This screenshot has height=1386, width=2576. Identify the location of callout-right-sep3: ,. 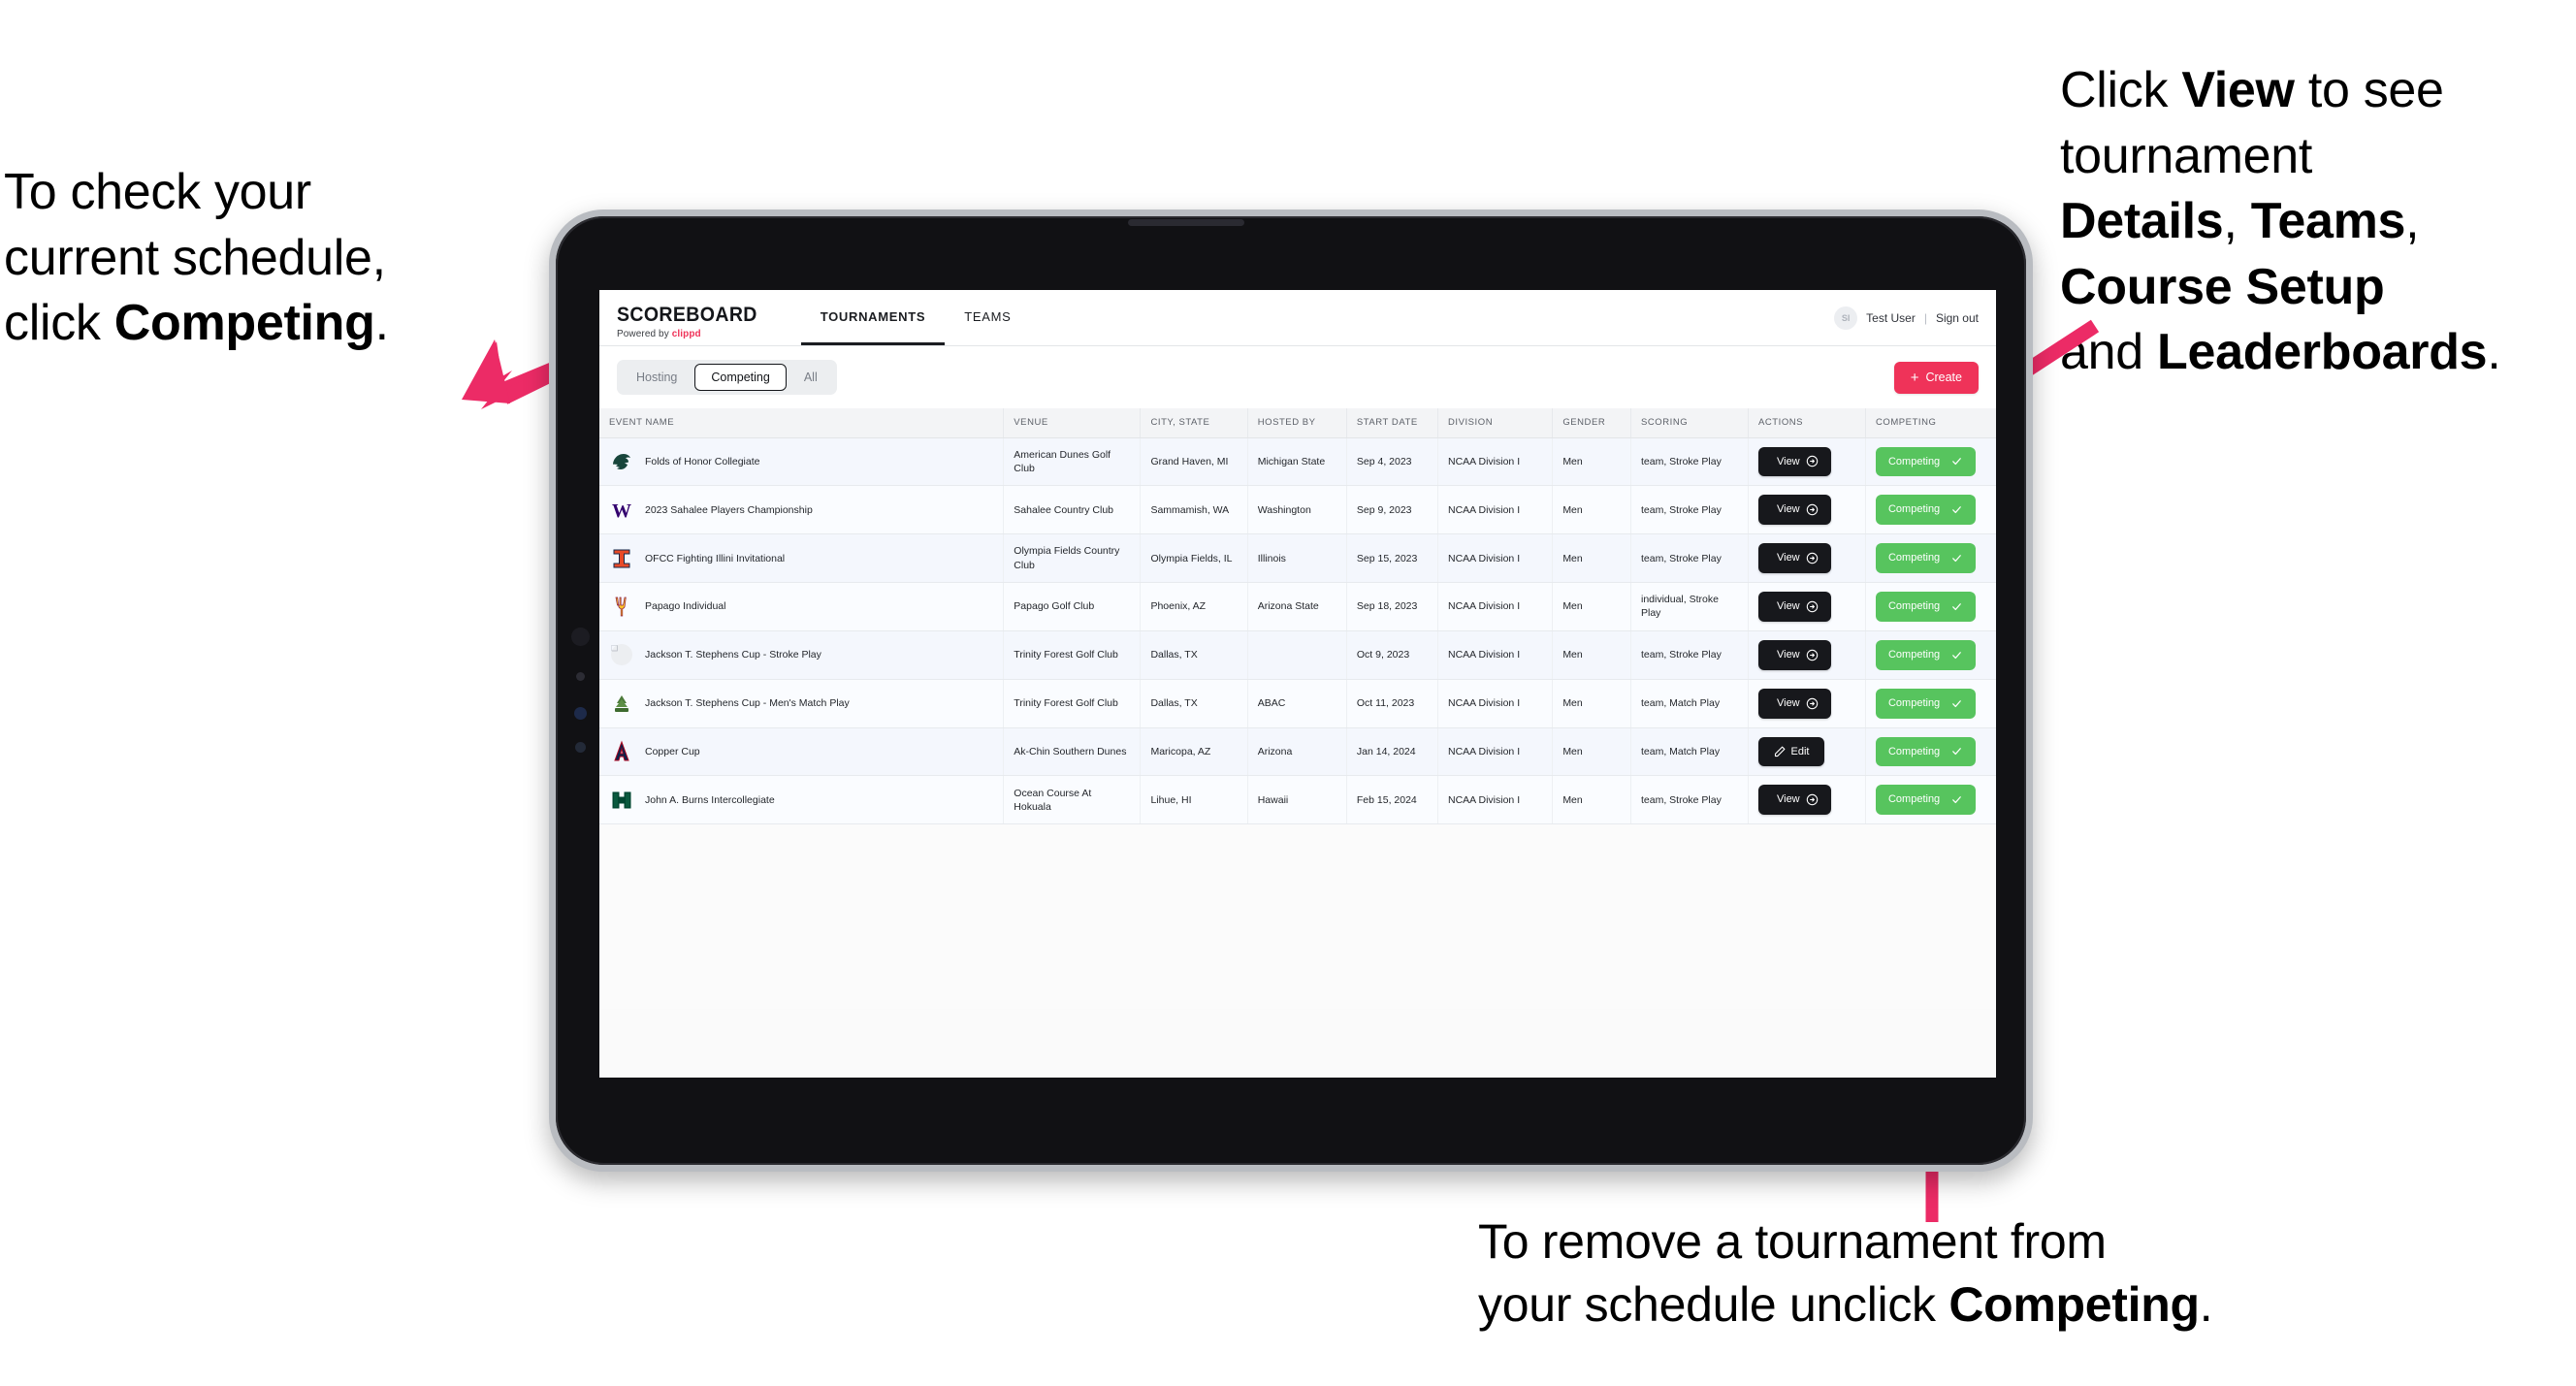
(2412, 221).